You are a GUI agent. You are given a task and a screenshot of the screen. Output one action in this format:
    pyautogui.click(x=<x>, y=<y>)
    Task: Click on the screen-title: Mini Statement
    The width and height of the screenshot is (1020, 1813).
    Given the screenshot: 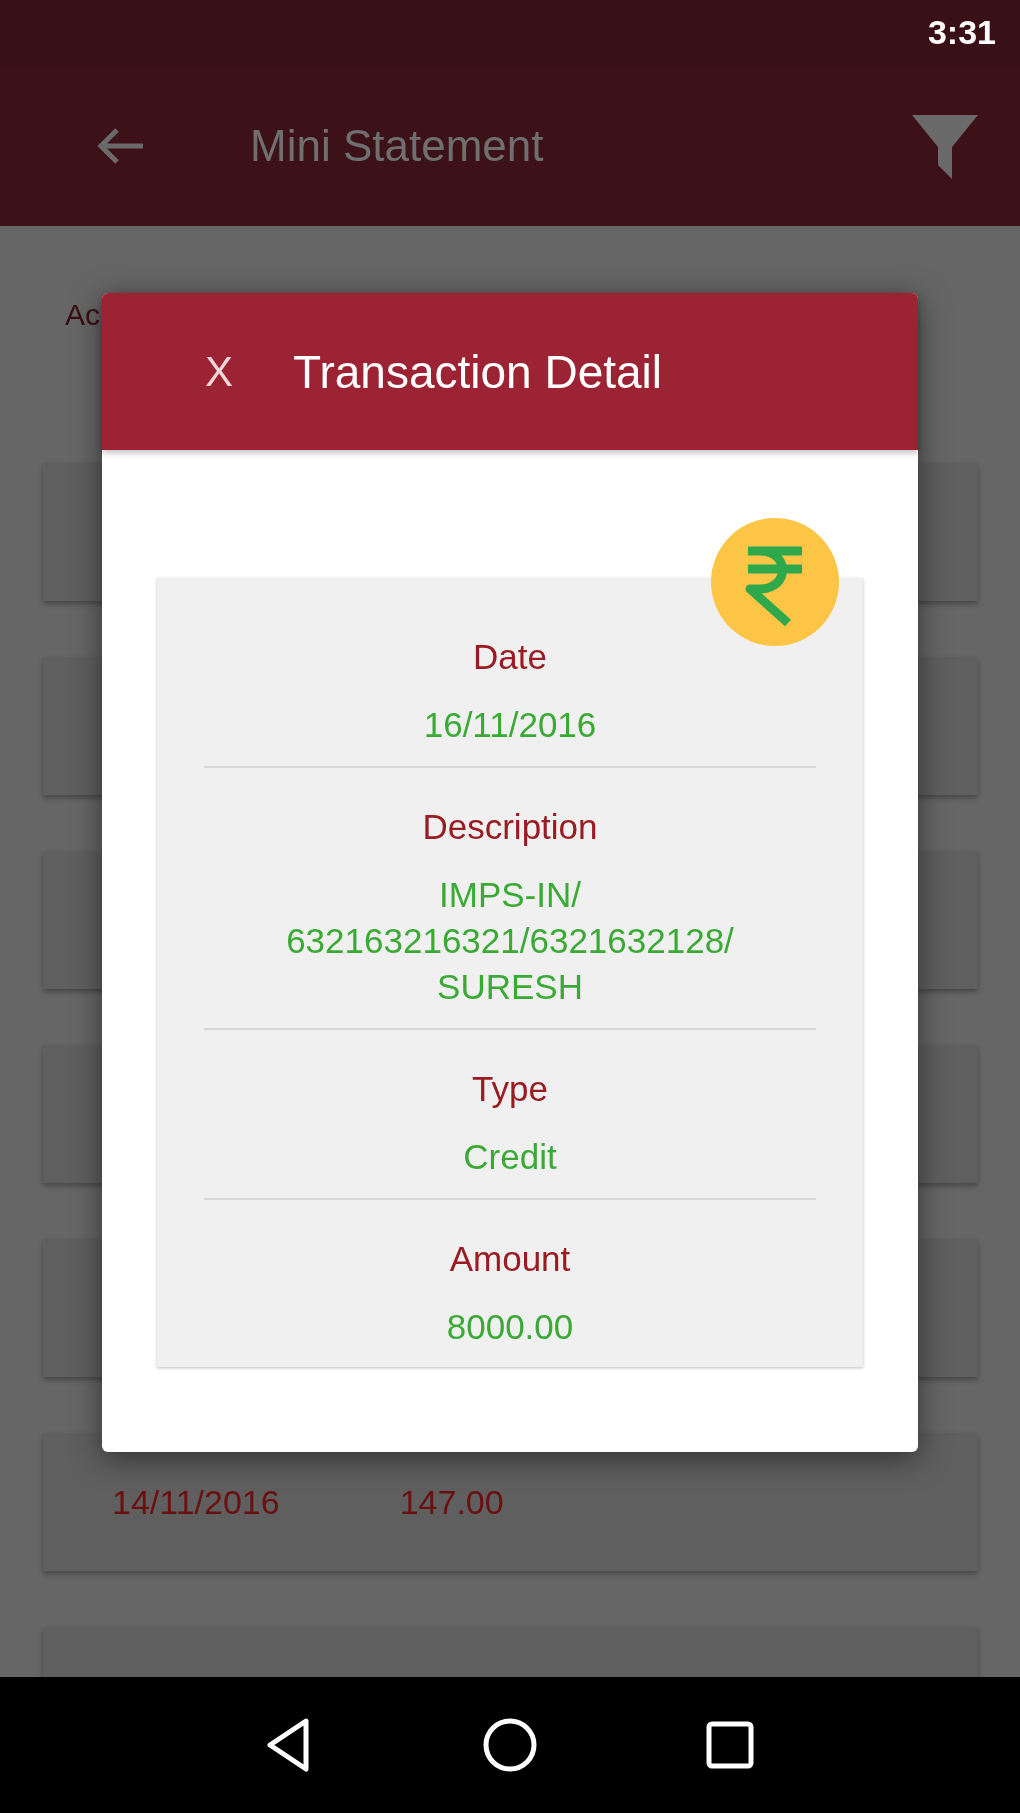 What is the action you would take?
    pyautogui.click(x=397, y=145)
    